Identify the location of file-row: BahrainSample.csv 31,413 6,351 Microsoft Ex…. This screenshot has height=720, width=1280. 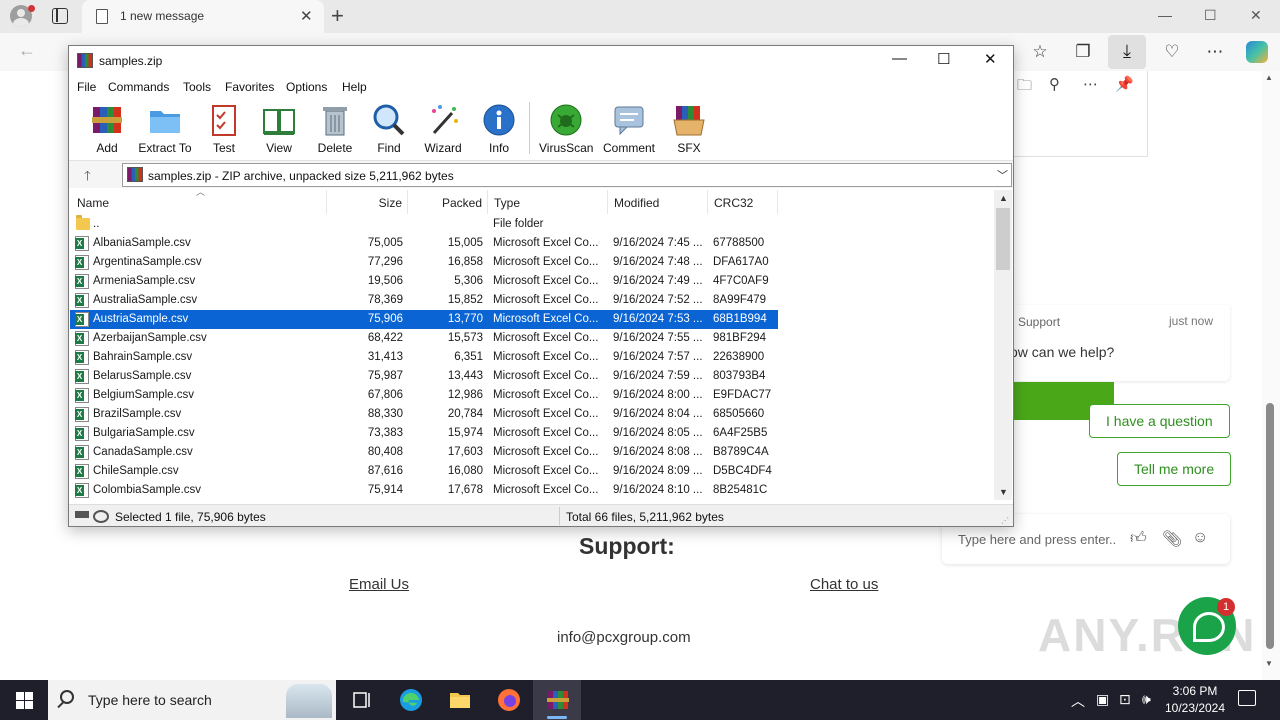
(424, 357).